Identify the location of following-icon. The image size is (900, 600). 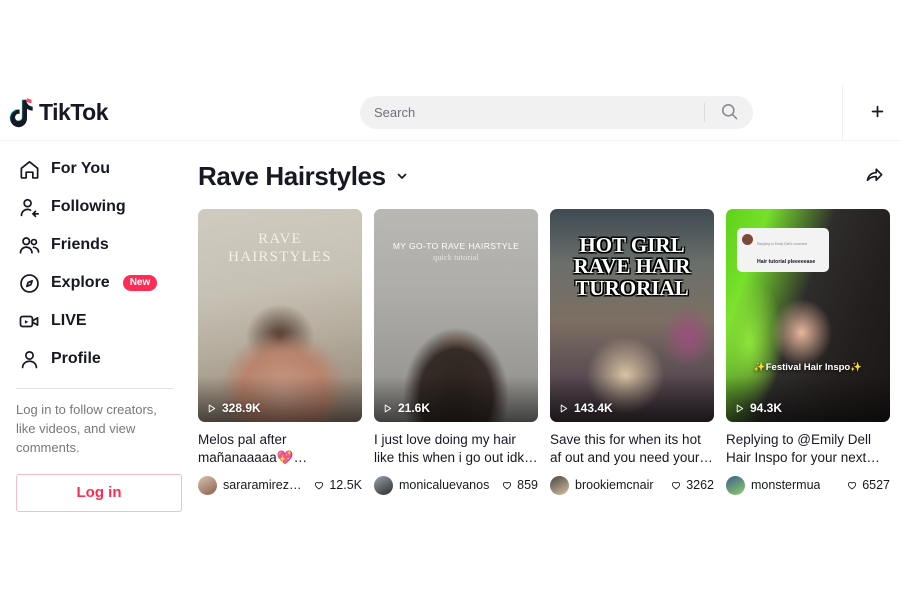
(29, 207).